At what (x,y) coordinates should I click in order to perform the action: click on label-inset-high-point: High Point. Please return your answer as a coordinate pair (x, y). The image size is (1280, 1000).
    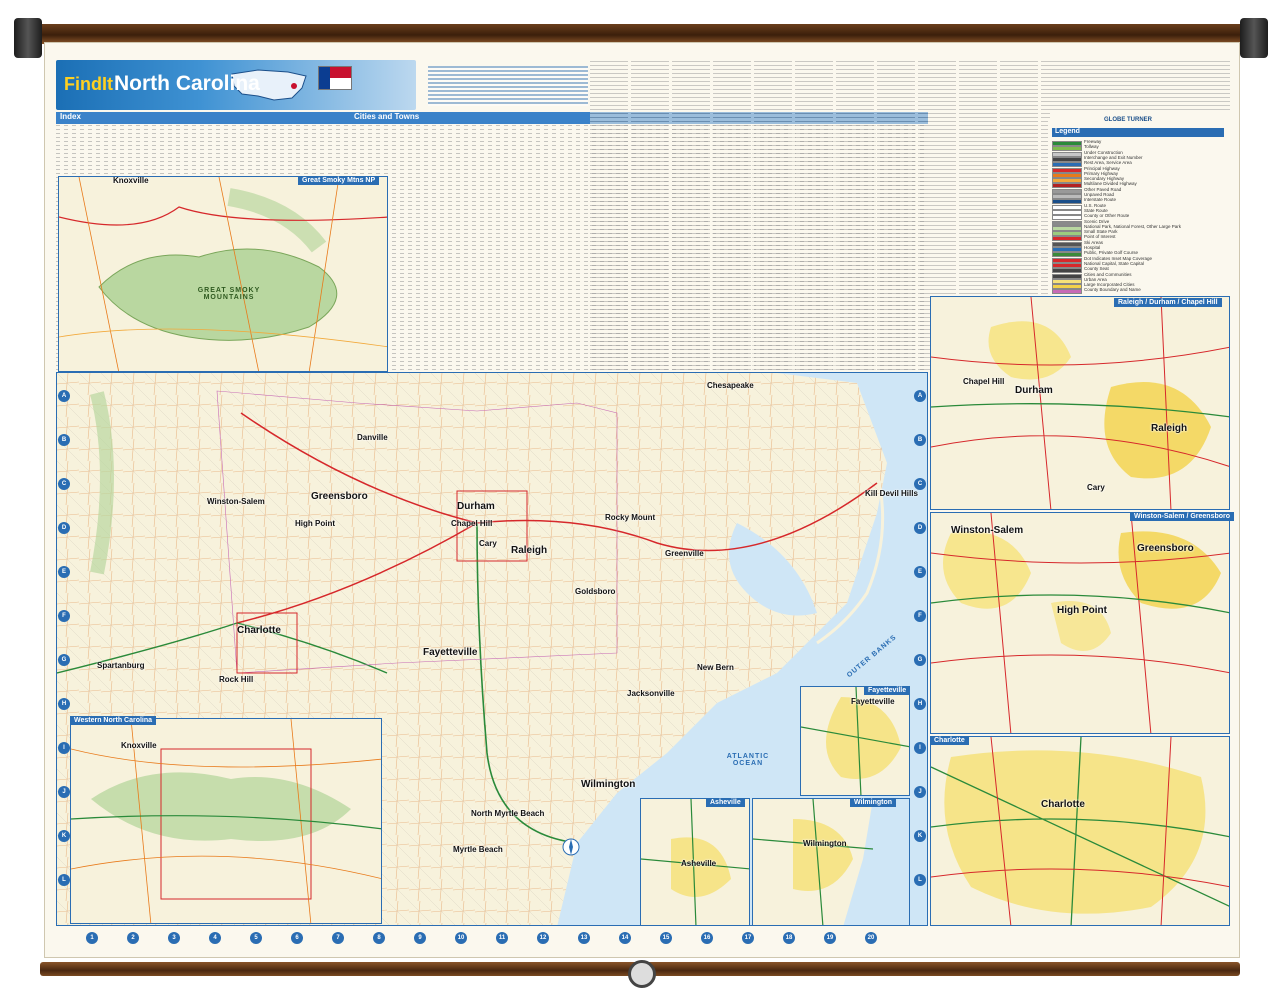
    Looking at the image, I should click on (1082, 610).